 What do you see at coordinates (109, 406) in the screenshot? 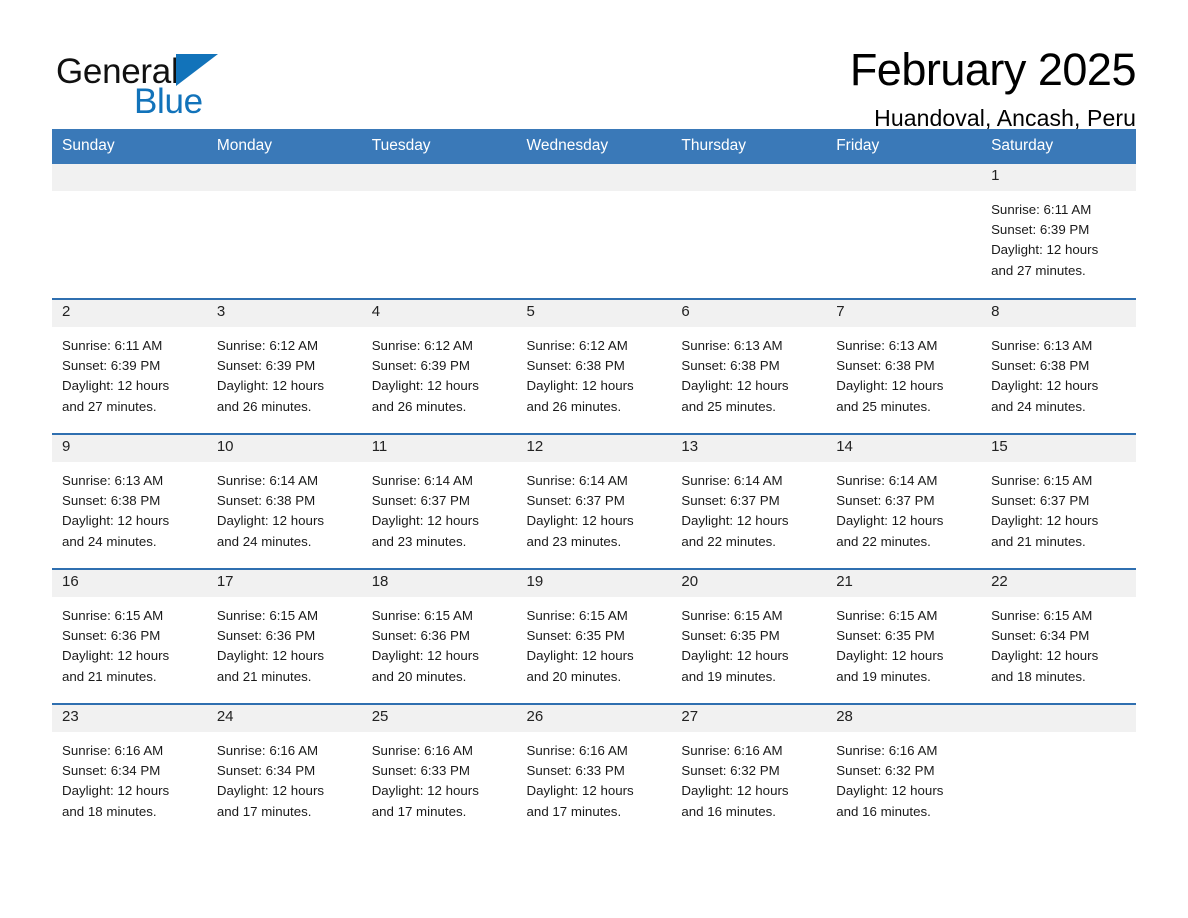
I see `daylight-duration-line2: and 27 minutes.` at bounding box center [109, 406].